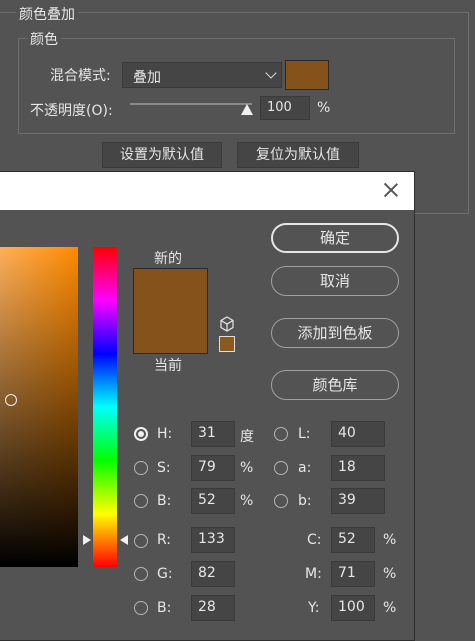  Describe the element at coordinates (281, 468) in the screenshot. I see `radio-a` at that location.